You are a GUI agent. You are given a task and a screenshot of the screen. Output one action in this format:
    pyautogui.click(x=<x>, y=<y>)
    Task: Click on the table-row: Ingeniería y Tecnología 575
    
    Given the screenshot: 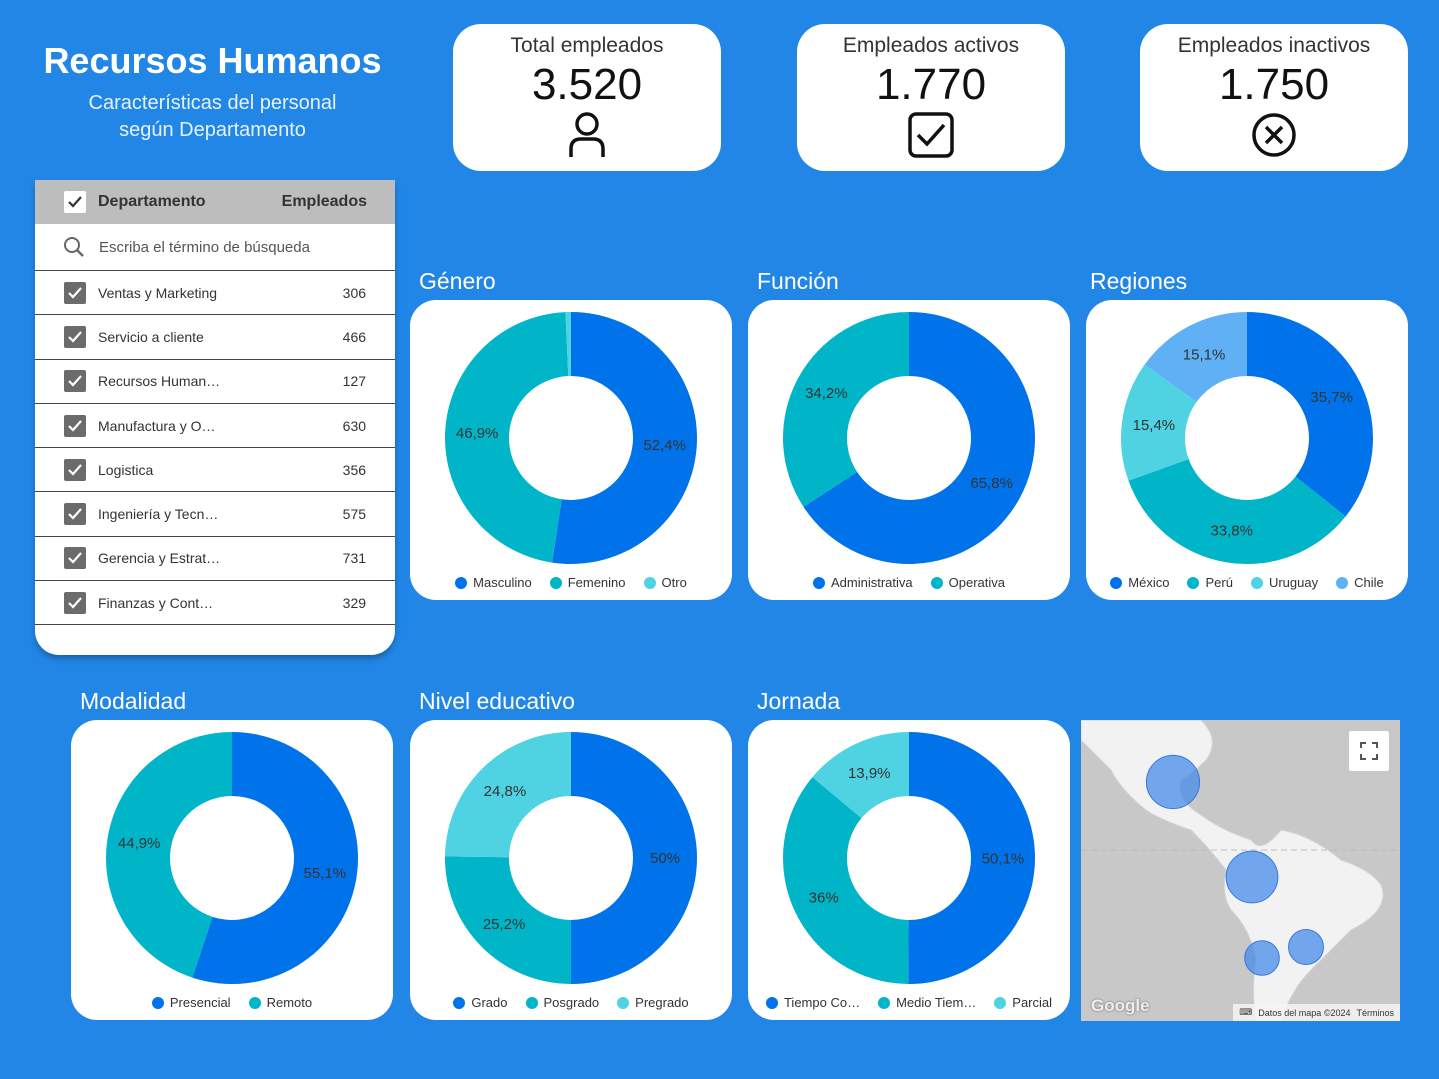 What is the action you would take?
    pyautogui.click(x=215, y=514)
    